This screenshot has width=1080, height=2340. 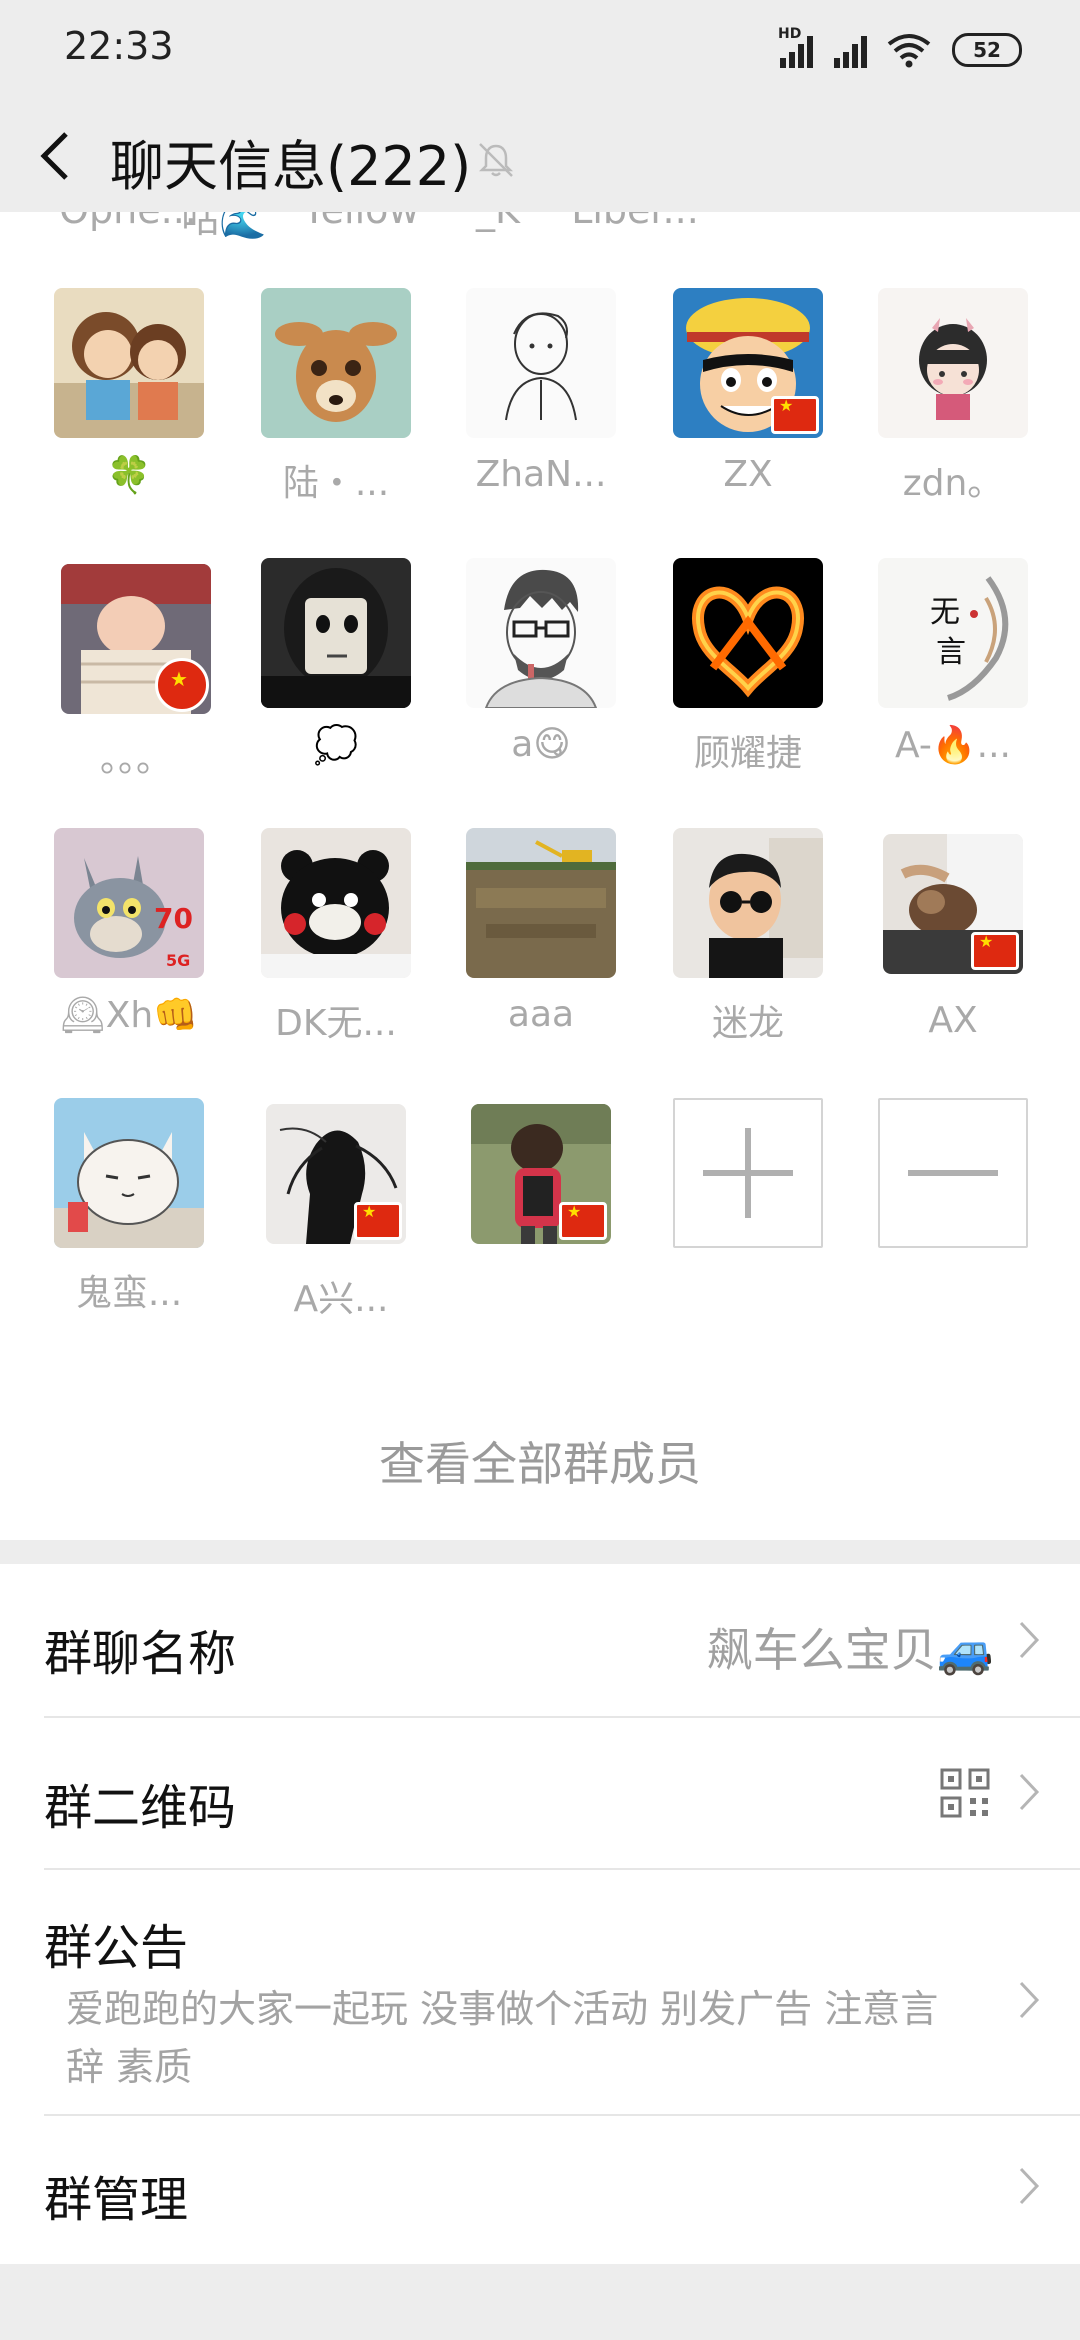 I want to click on member-name: 💭, so click(x=336, y=745).